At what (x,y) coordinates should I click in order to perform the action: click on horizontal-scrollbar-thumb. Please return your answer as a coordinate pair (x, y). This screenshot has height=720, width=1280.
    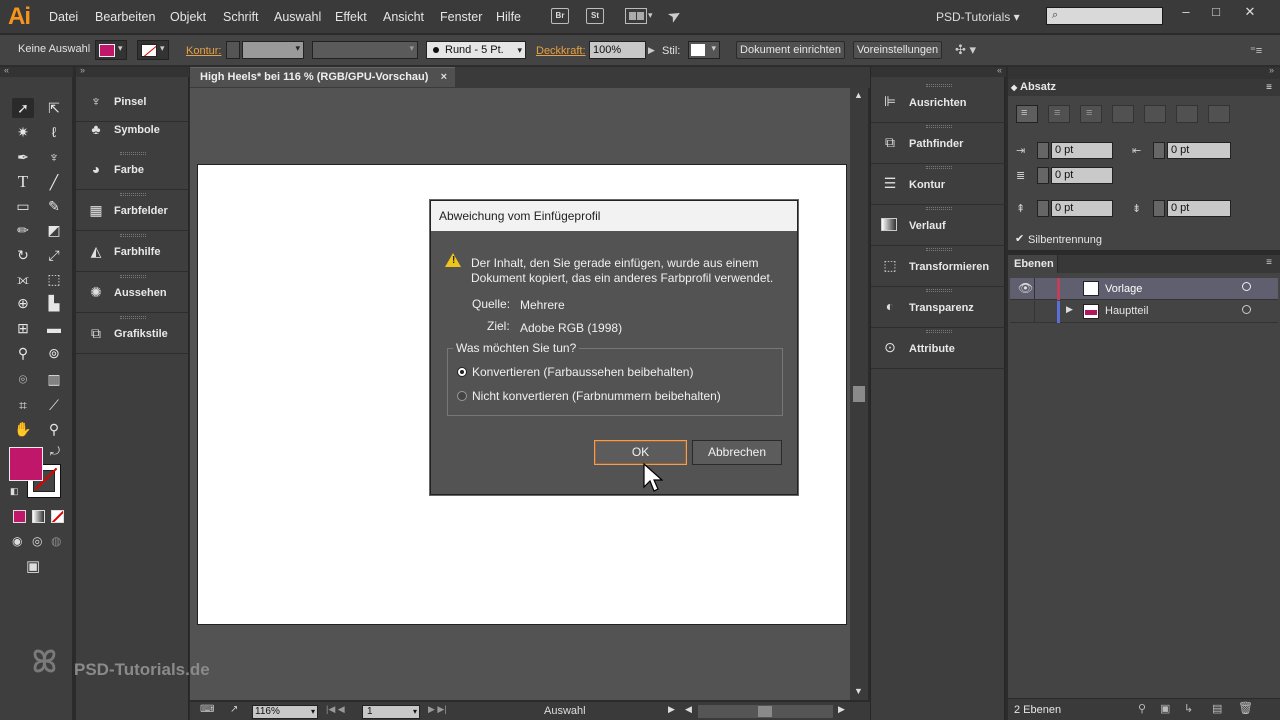
    Looking at the image, I should click on (765, 711).